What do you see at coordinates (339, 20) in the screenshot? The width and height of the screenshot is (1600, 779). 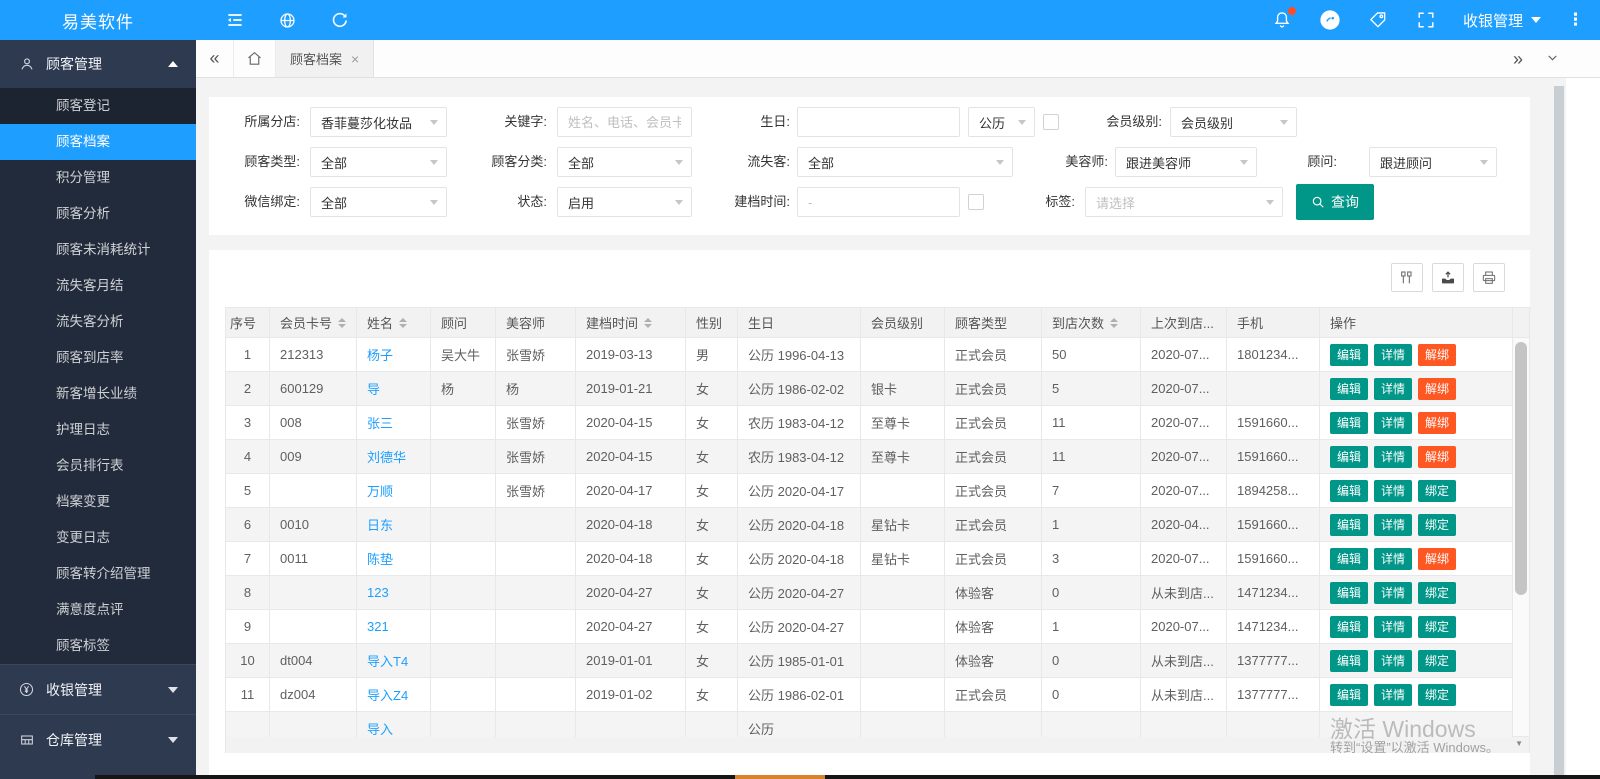 I see `refresh-icon` at bounding box center [339, 20].